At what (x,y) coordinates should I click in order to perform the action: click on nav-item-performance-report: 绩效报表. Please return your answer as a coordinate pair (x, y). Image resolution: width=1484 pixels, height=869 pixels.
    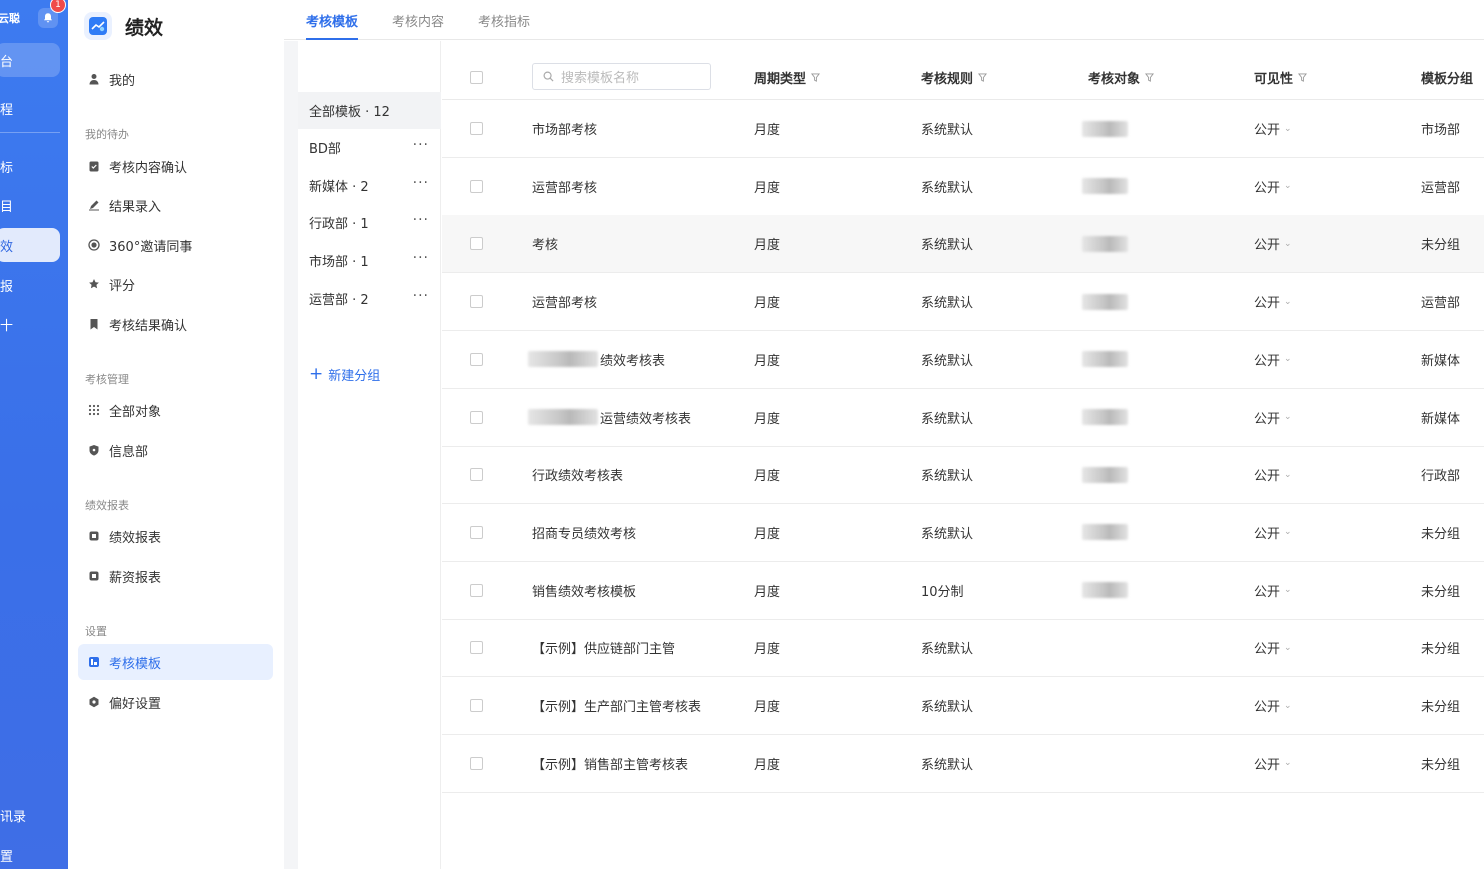
    Looking at the image, I should click on (175, 536).